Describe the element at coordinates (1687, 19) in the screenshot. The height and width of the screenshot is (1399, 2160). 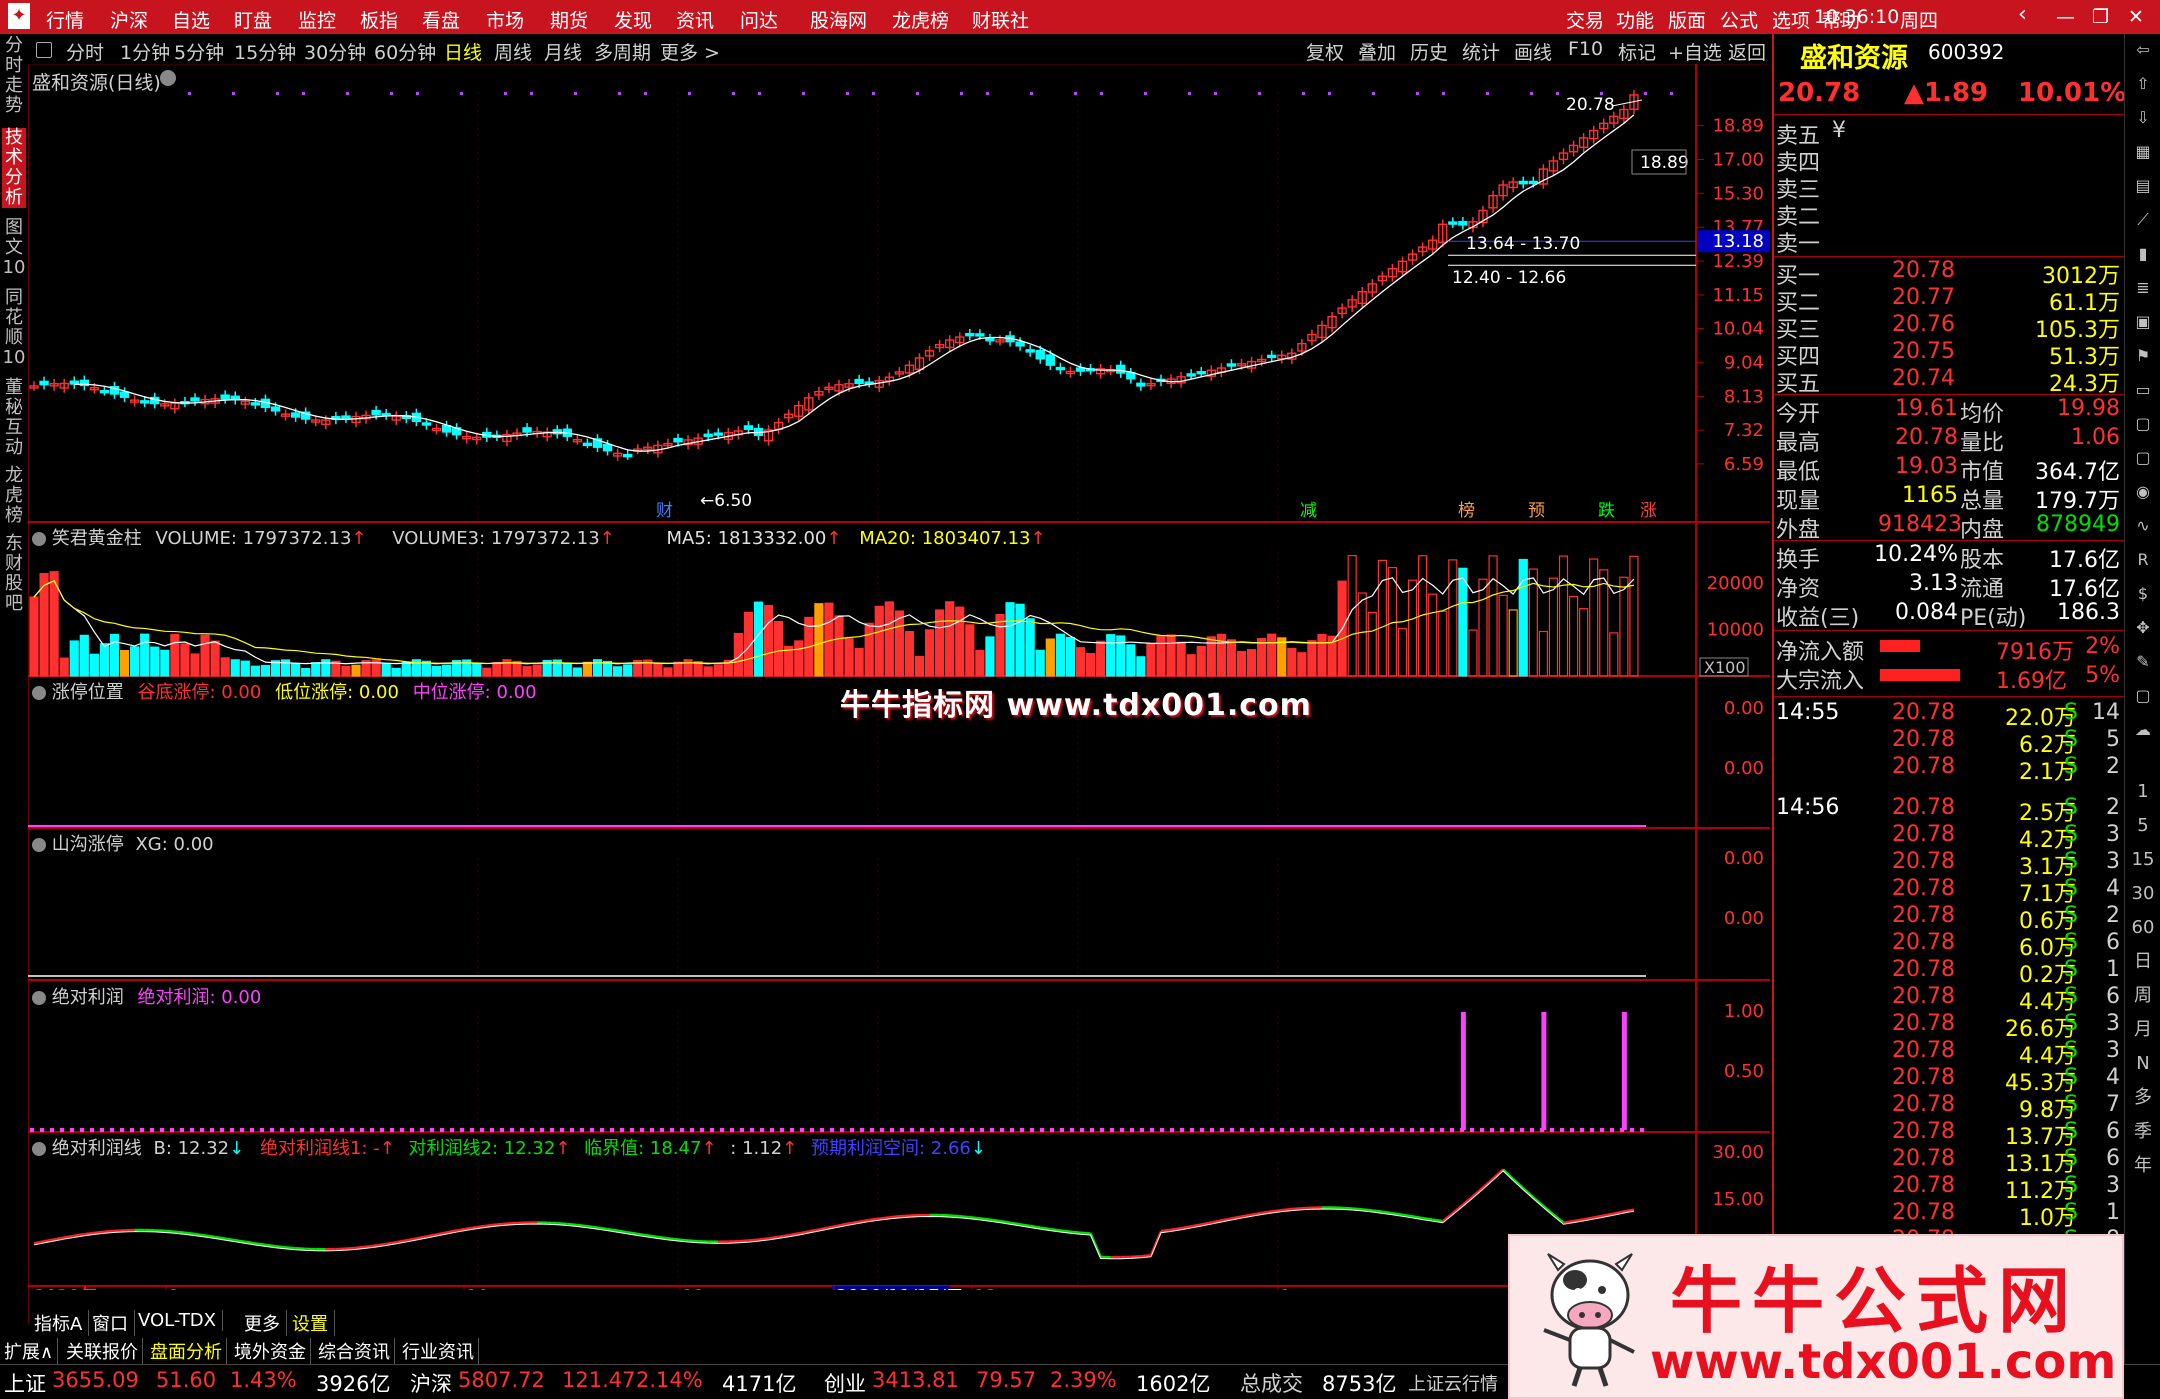
I see `right-menu-2: 版面` at that location.